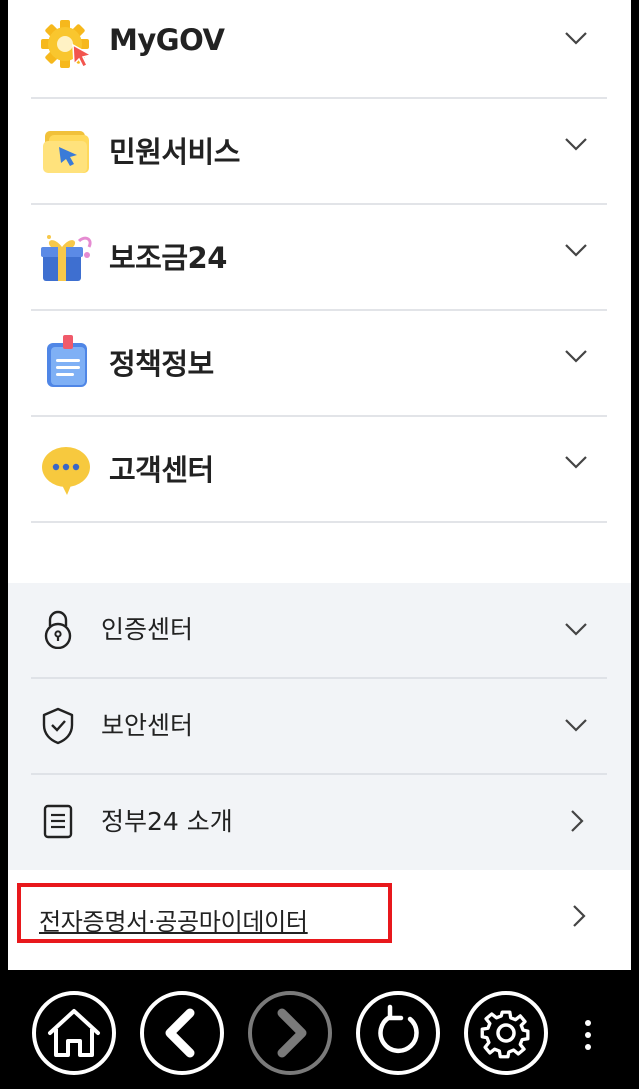 Image resolution: width=639 pixels, height=1089 pixels. I want to click on shield-check-icon, so click(58, 726).